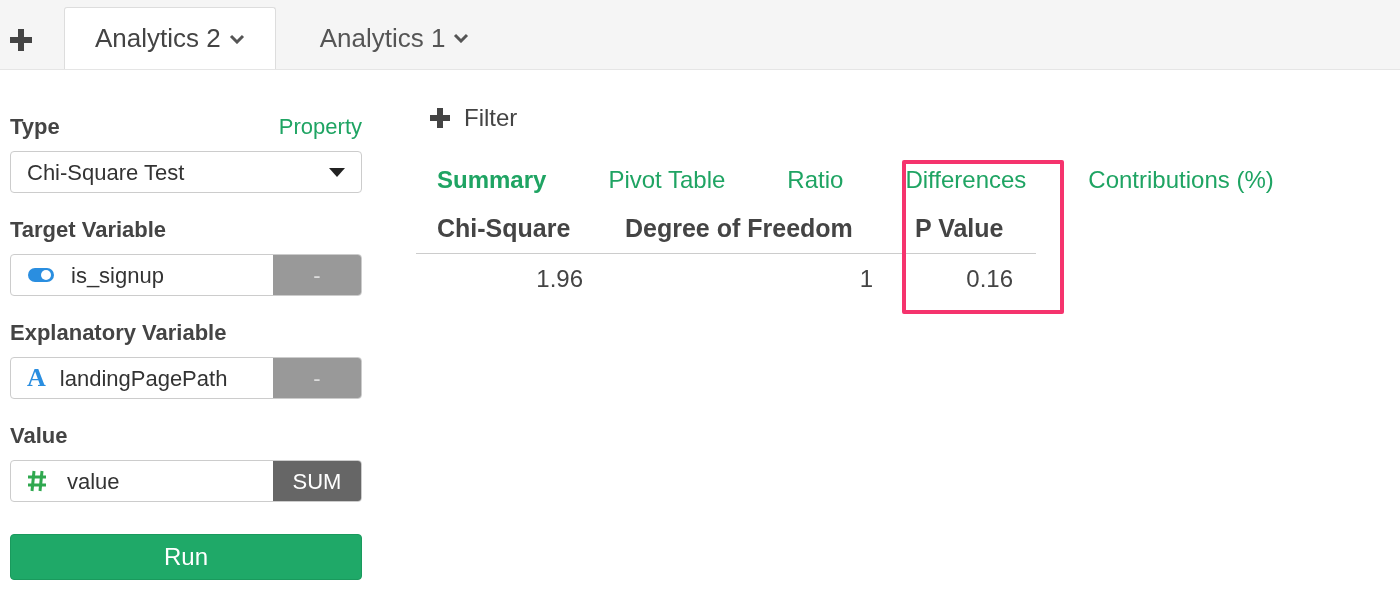  I want to click on variable-field: value SUM, so click(186, 481).